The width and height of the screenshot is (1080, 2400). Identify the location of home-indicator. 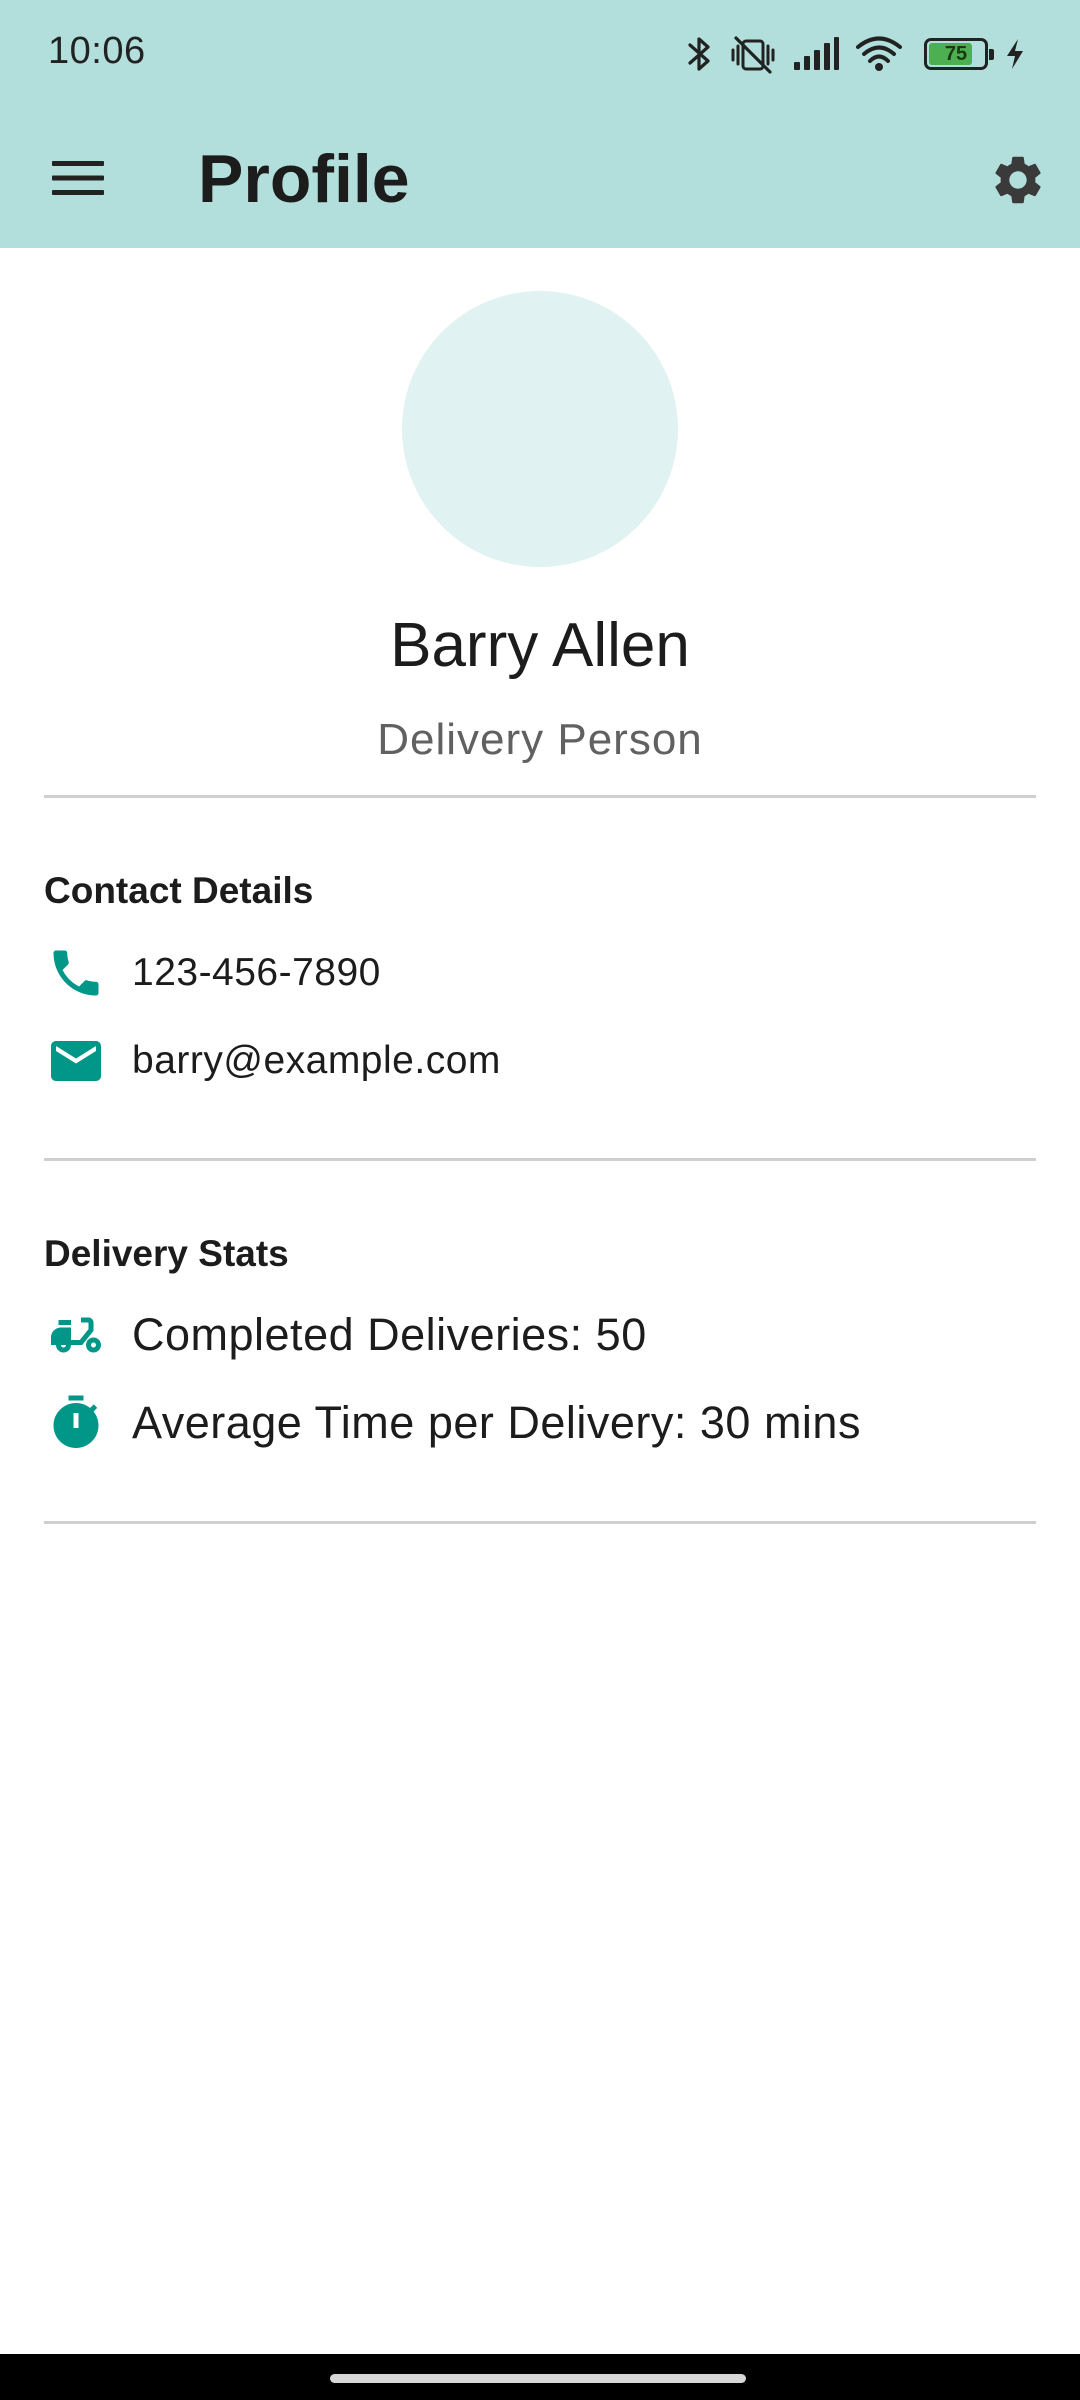
(538, 2378).